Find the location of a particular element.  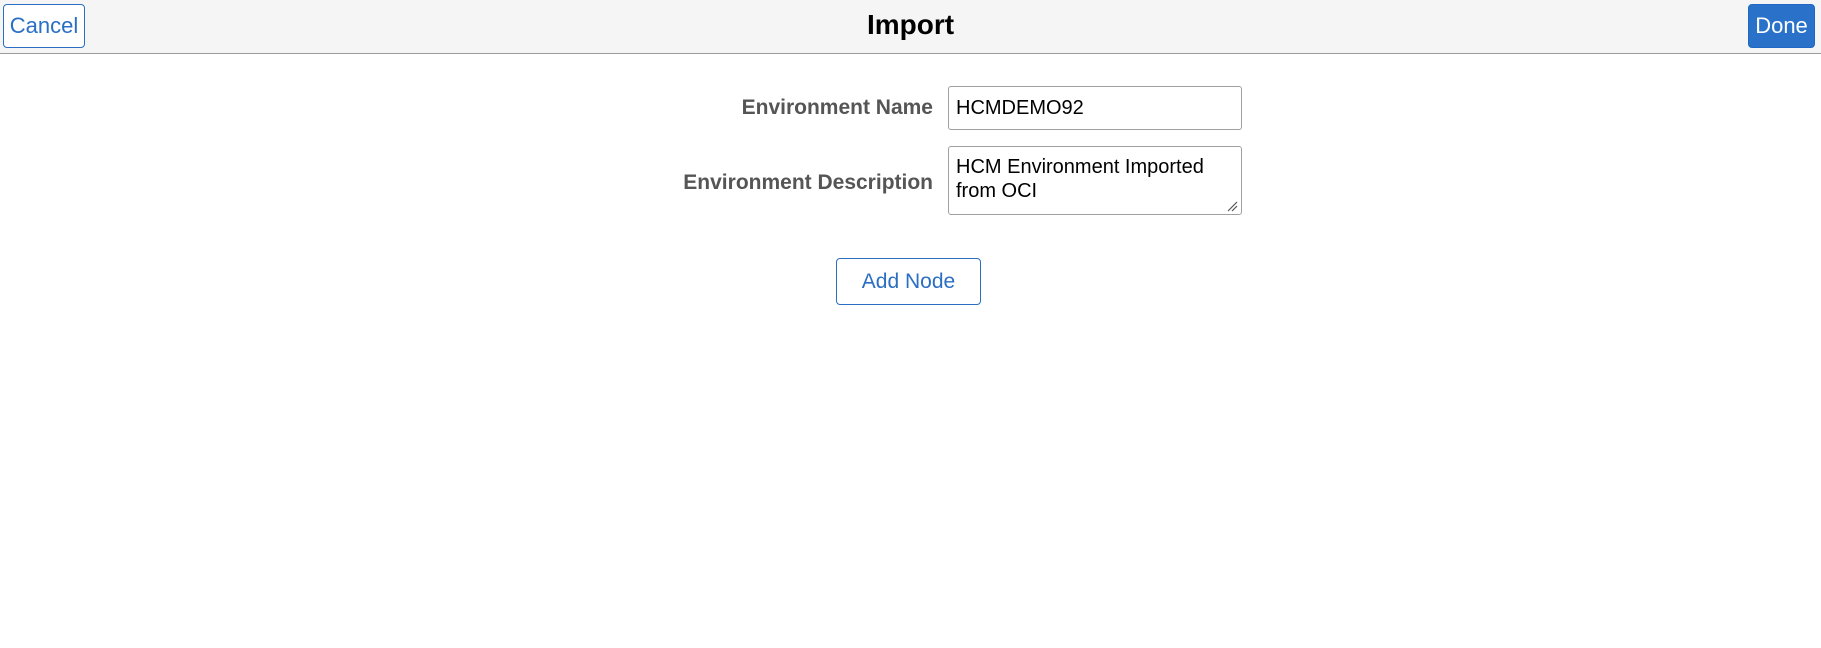

cancel-button: Cancel is located at coordinates (44, 26).